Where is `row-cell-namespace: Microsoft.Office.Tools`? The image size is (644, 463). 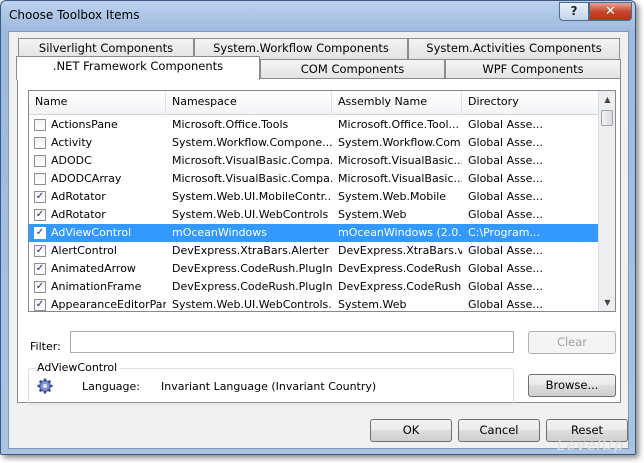
row-cell-namespace: Microsoft.Office.Tools is located at coordinates (230, 124).